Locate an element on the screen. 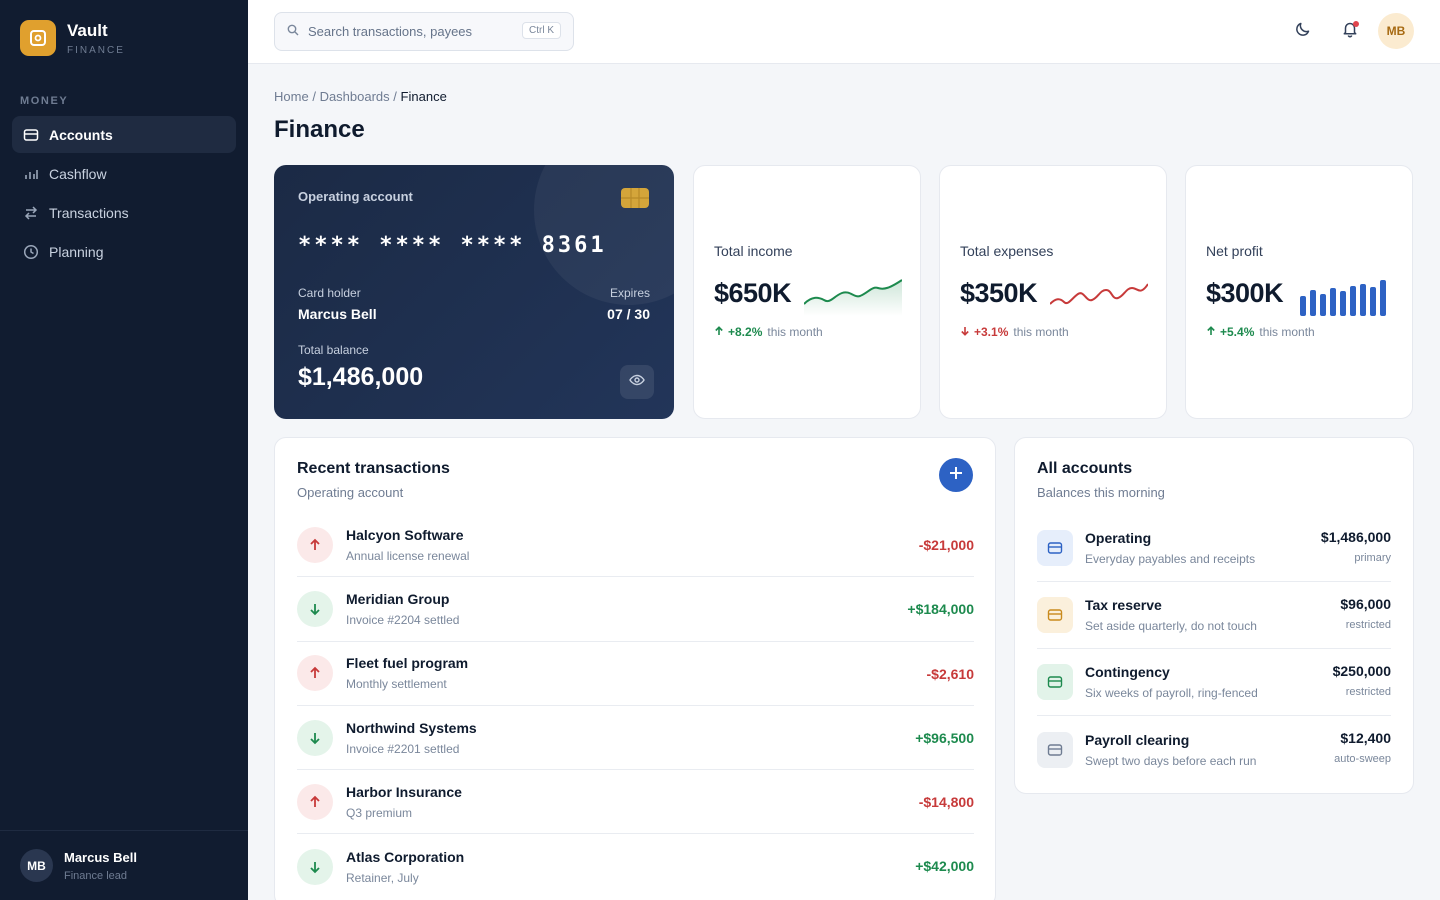 This screenshot has height=900, width=1440. account-description: Swept two days before each run is located at coordinates (1171, 760).